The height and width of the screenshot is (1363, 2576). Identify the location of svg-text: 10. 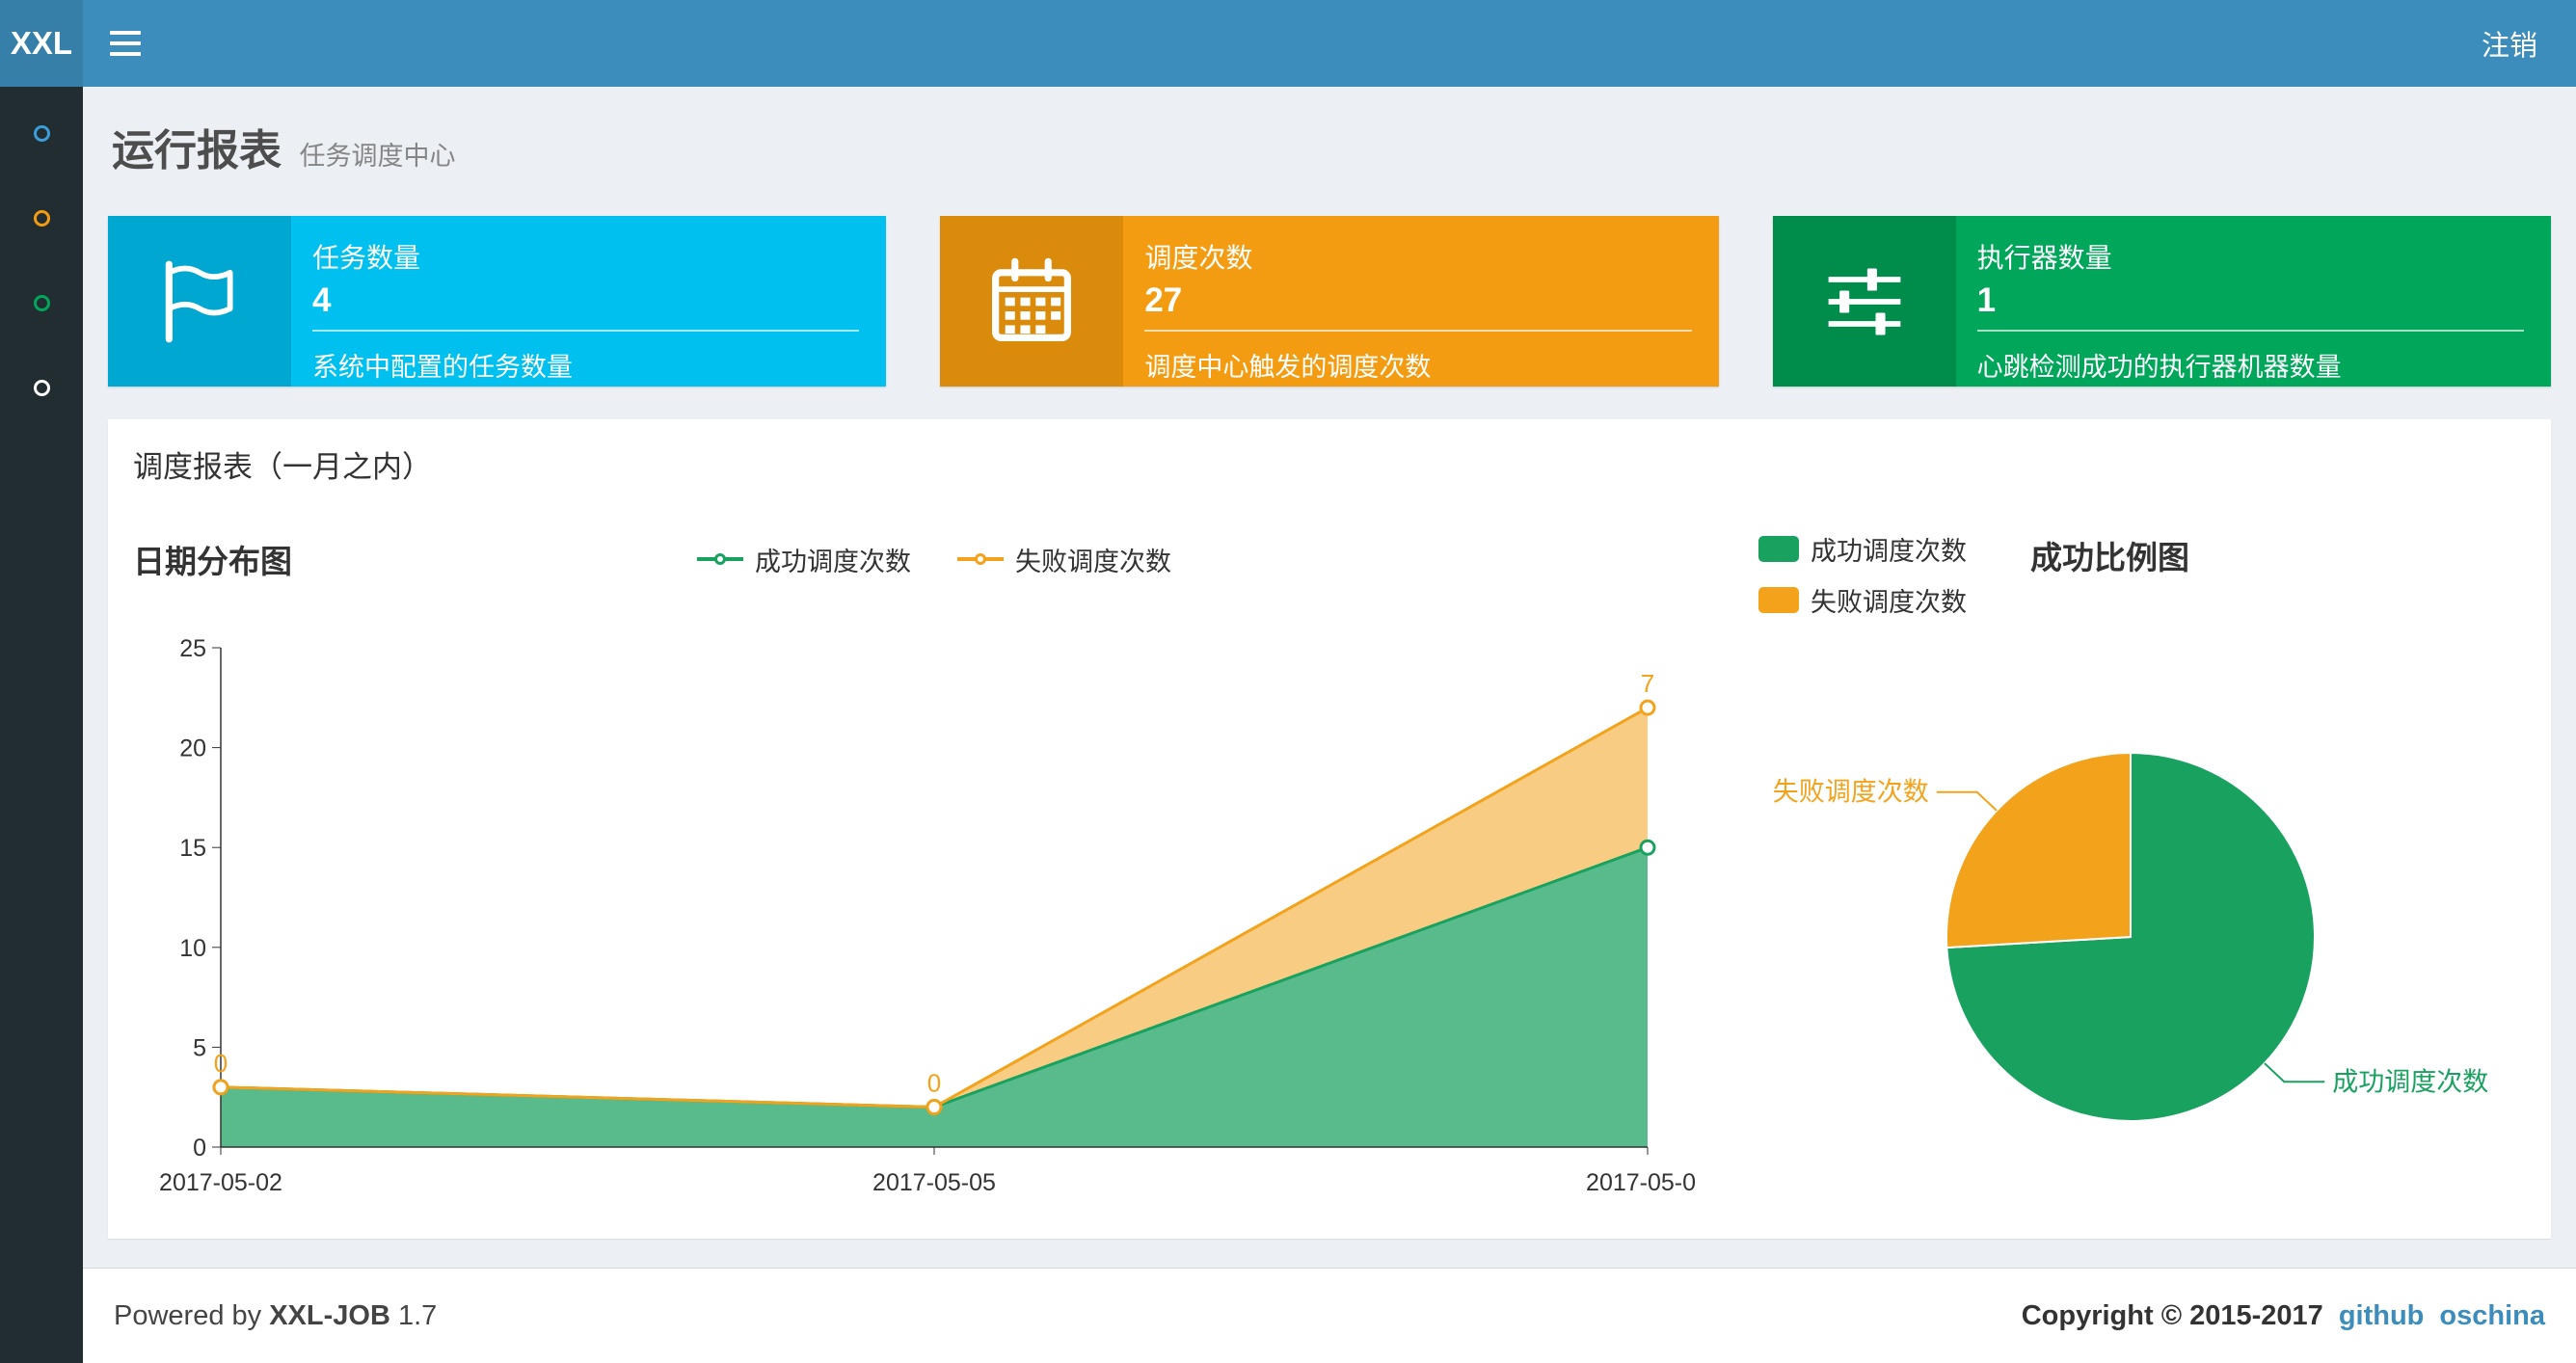
(193, 948).